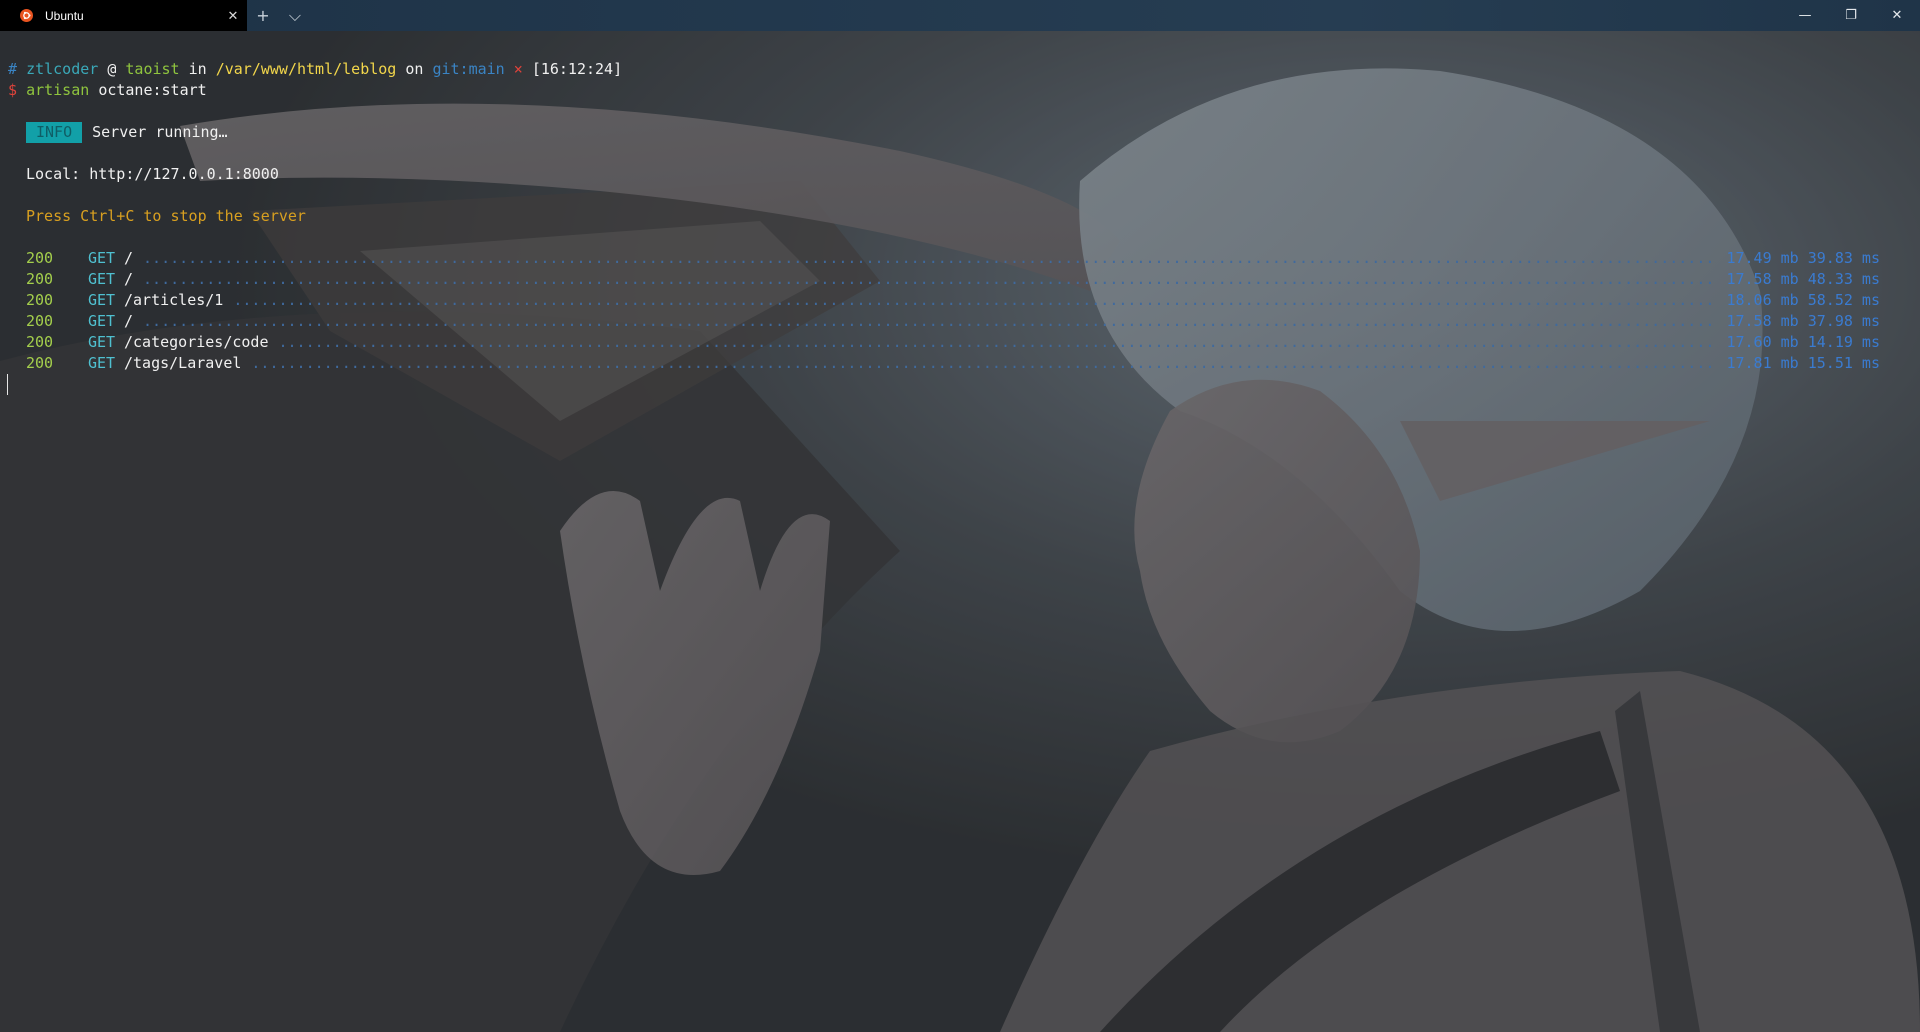 This screenshot has width=1920, height=1032. What do you see at coordinates (54, 132) in the screenshot?
I see `info-badge: INFO` at bounding box center [54, 132].